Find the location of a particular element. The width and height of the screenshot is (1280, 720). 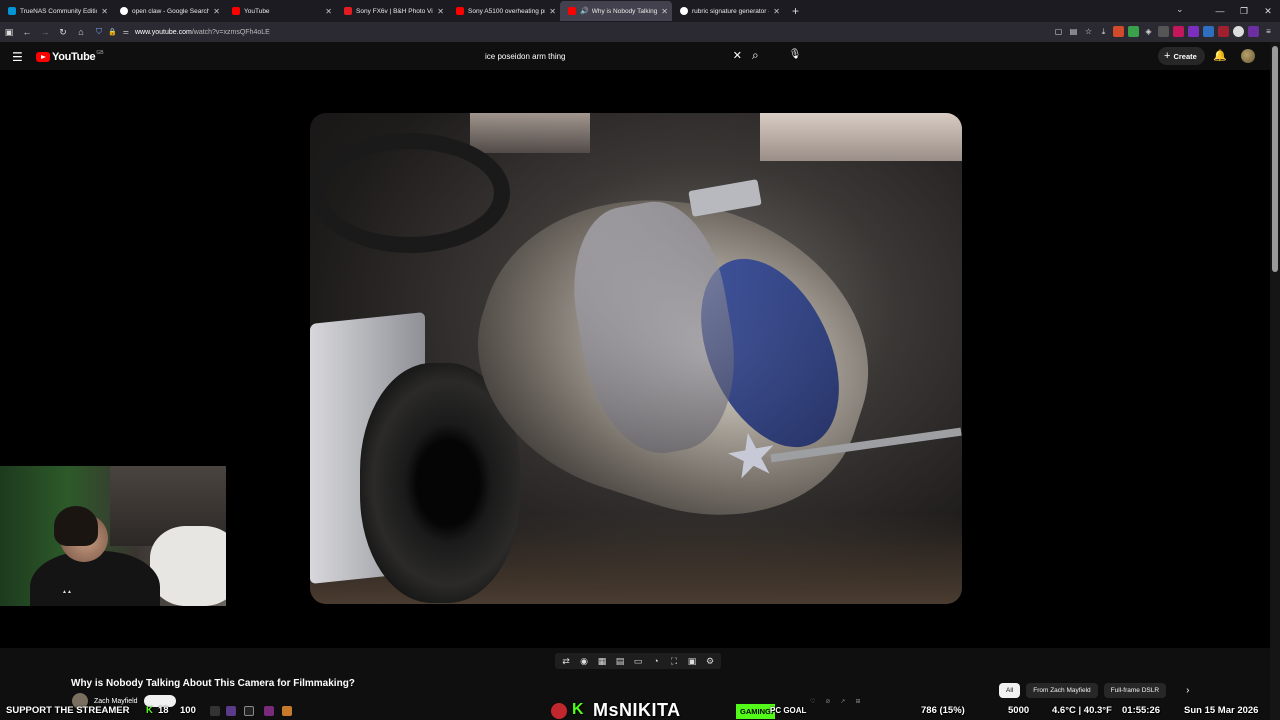

tab-title: rubric signature generator - Go is located at coordinates (730, 11).